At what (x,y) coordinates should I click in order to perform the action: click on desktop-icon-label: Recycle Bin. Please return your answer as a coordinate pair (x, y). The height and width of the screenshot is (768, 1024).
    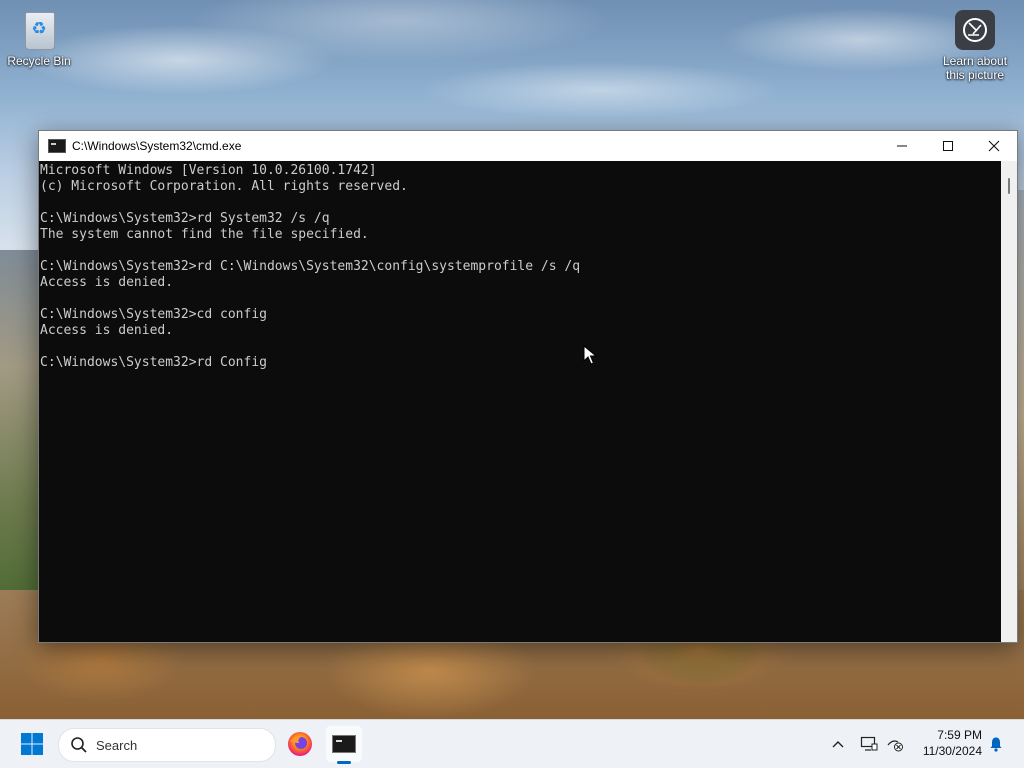
    Looking at the image, I should click on (39, 61).